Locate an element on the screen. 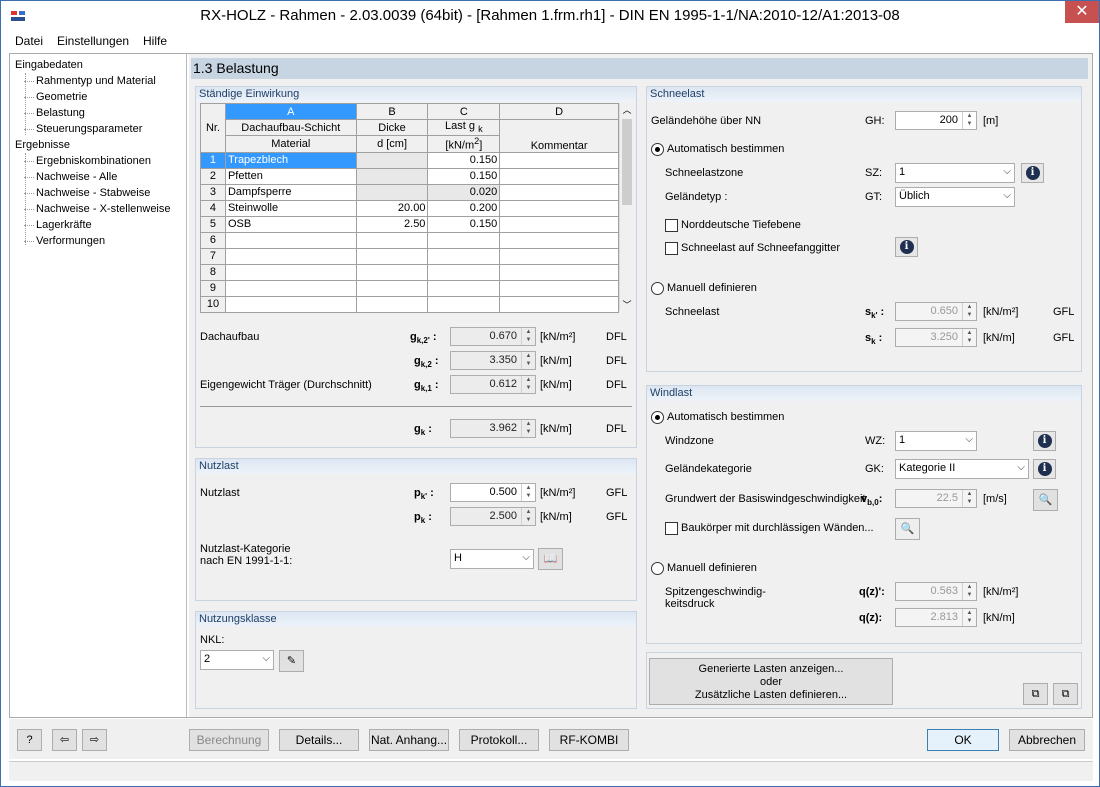 The height and width of the screenshot is (787, 1100). nav-item-ergebniskombinationen: Ergebniskombinationen is located at coordinates (93, 161).